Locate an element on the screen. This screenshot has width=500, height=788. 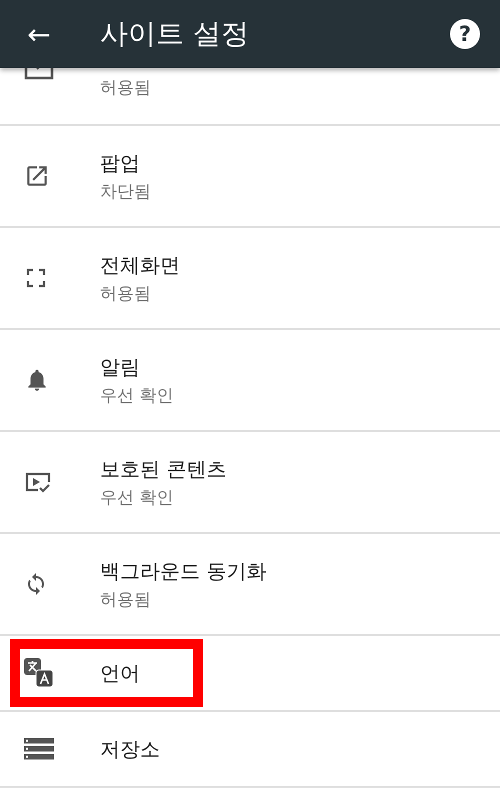
setting-title: 언어 is located at coordinates (120, 673).